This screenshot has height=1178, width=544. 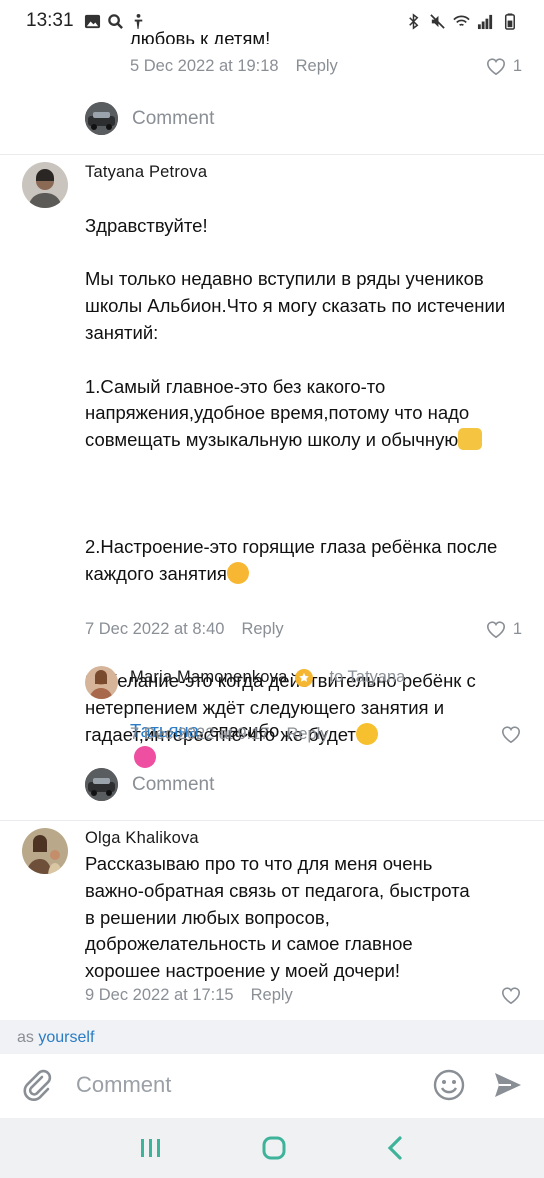 What do you see at coordinates (115, 21) in the screenshot?
I see `search-icon` at bounding box center [115, 21].